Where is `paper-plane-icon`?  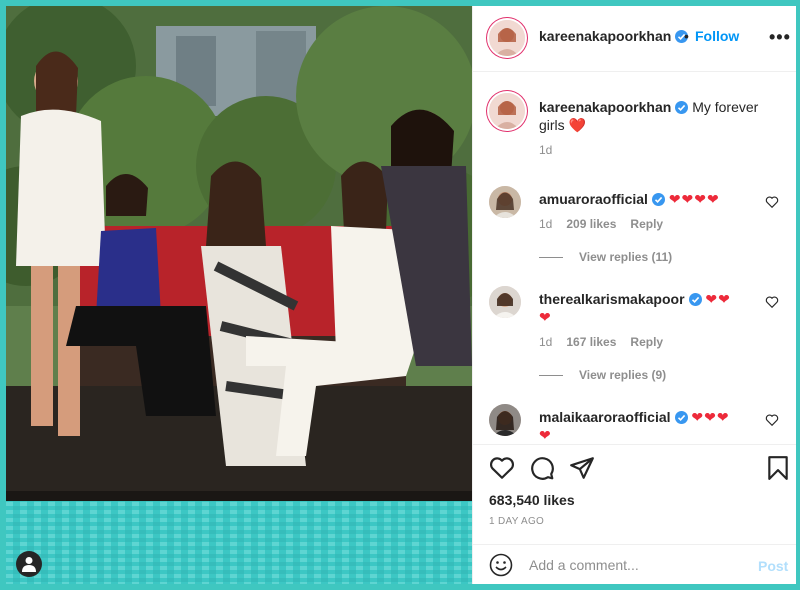 paper-plane-icon is located at coordinates (582, 468).